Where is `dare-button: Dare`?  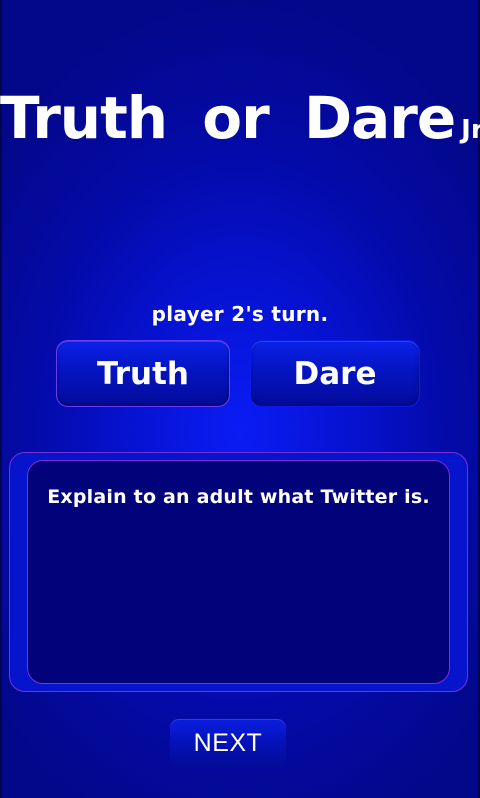
dare-button: Dare is located at coordinates (335, 373).